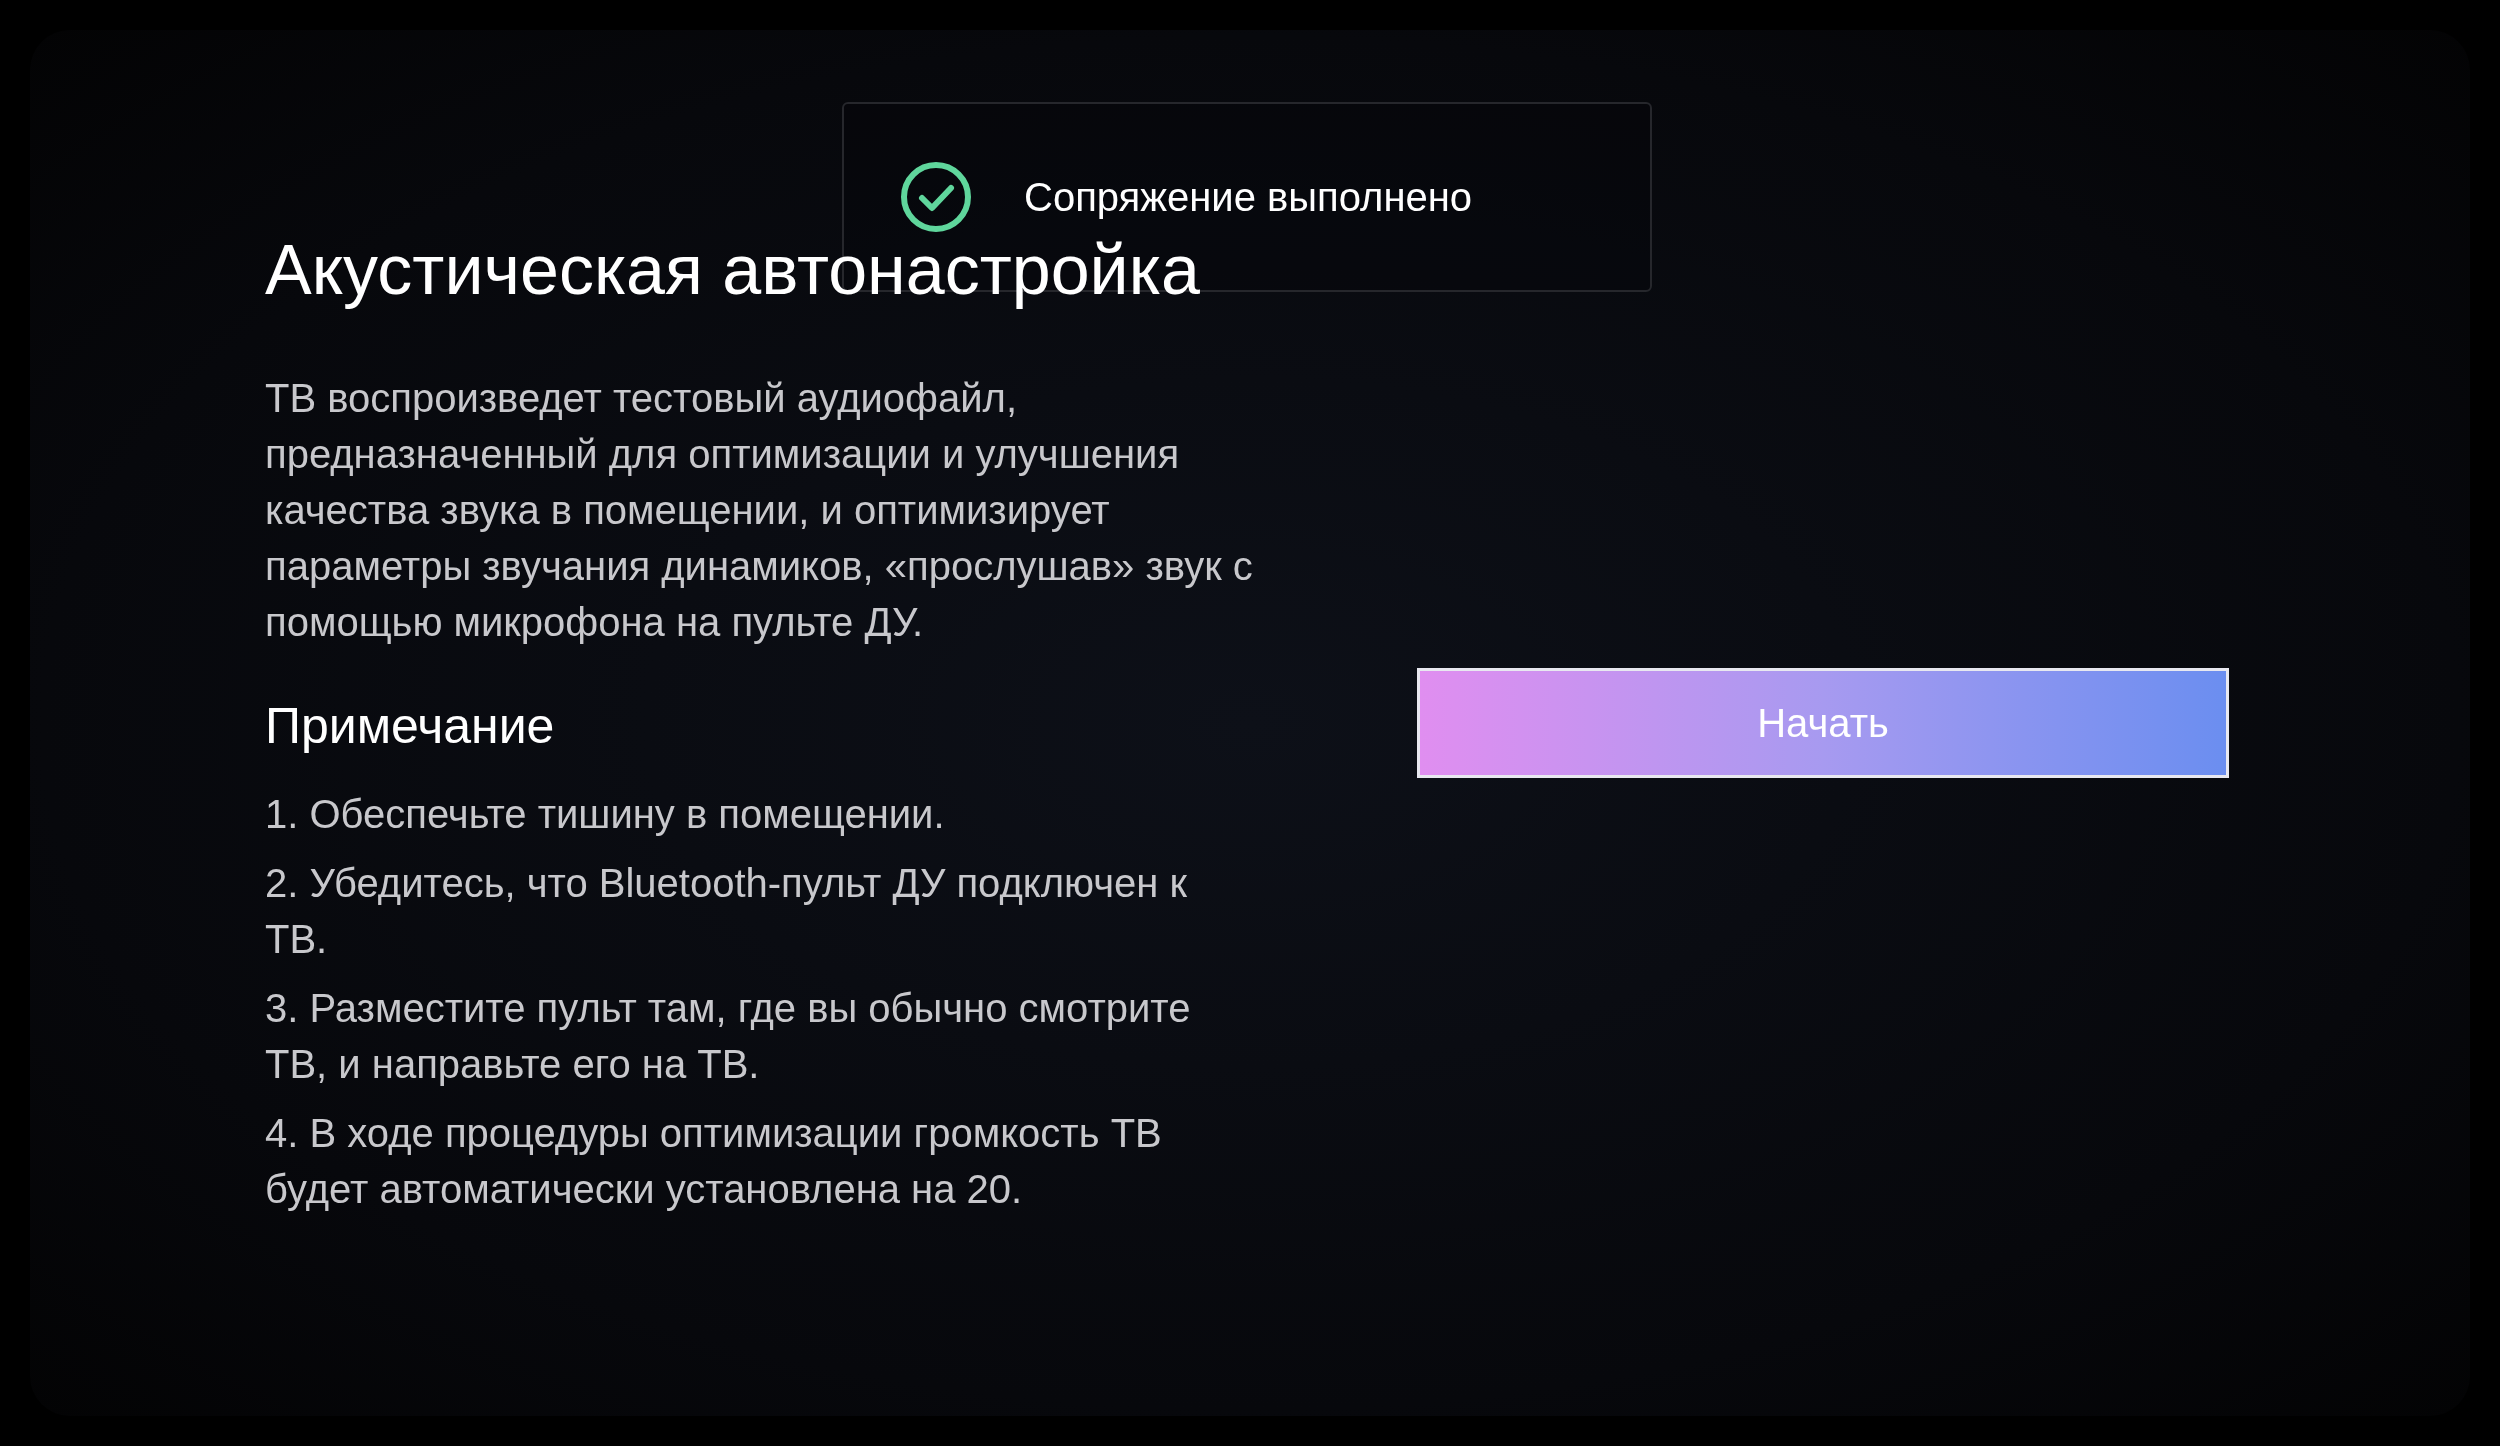 This screenshot has width=2500, height=1446. What do you see at coordinates (726, 911) in the screenshot?
I see `note-item: 2. Убедитесь, что Bluetooth-пульт ДУ подключен к ТВ.` at bounding box center [726, 911].